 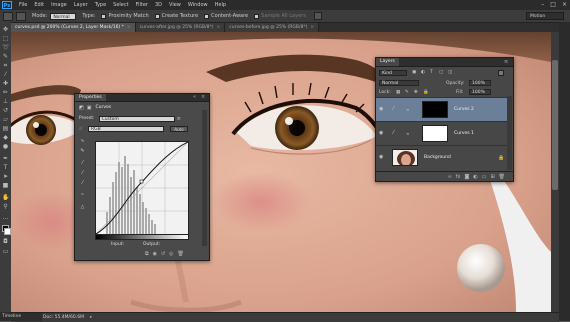 What do you see at coordinates (5, 128) in the screenshot?
I see `gradient-tool-icon: ▤` at bounding box center [5, 128].